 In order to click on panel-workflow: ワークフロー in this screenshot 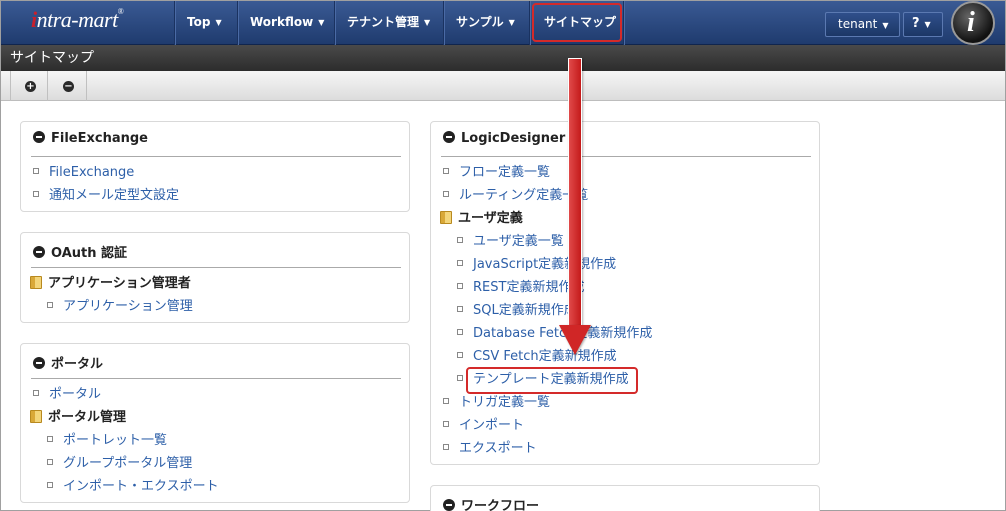, I will do `click(625, 498)`.